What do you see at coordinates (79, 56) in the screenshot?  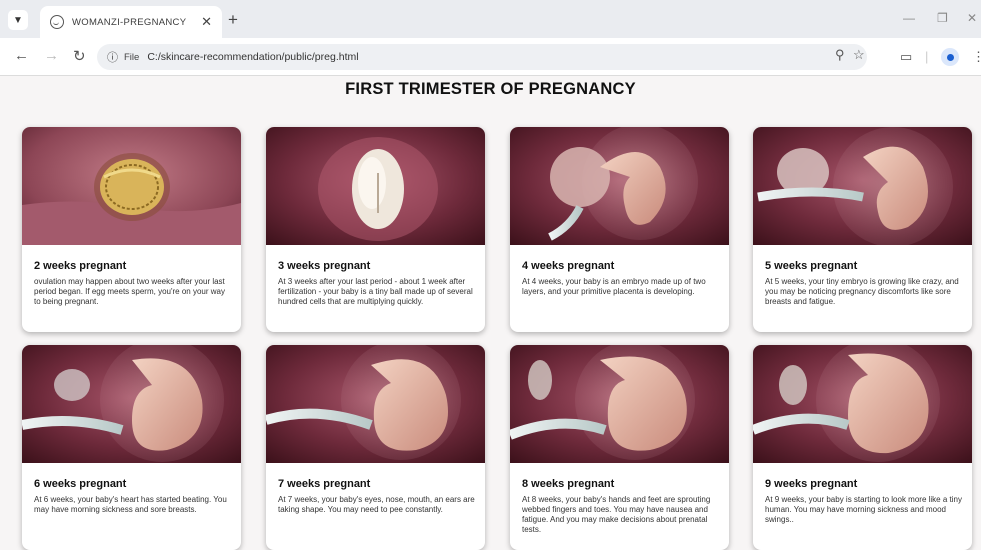 I see `reload-icon: ↻` at bounding box center [79, 56].